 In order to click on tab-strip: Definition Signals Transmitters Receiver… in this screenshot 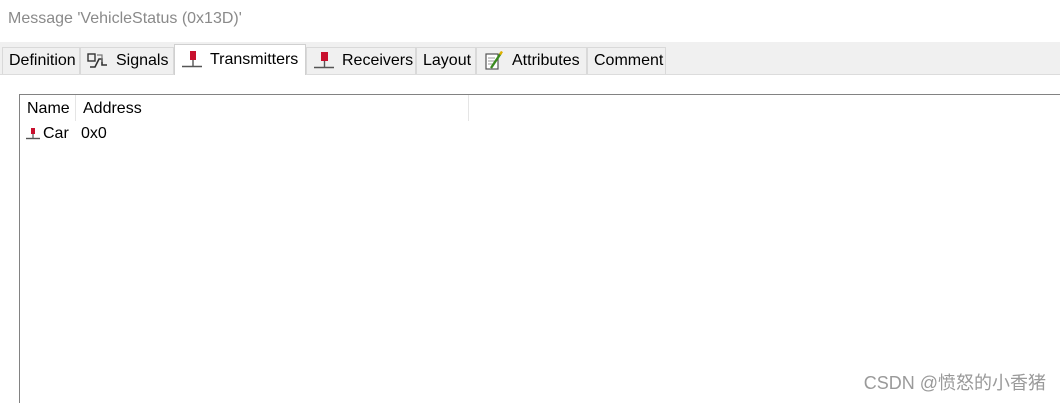, I will do `click(530, 58)`.